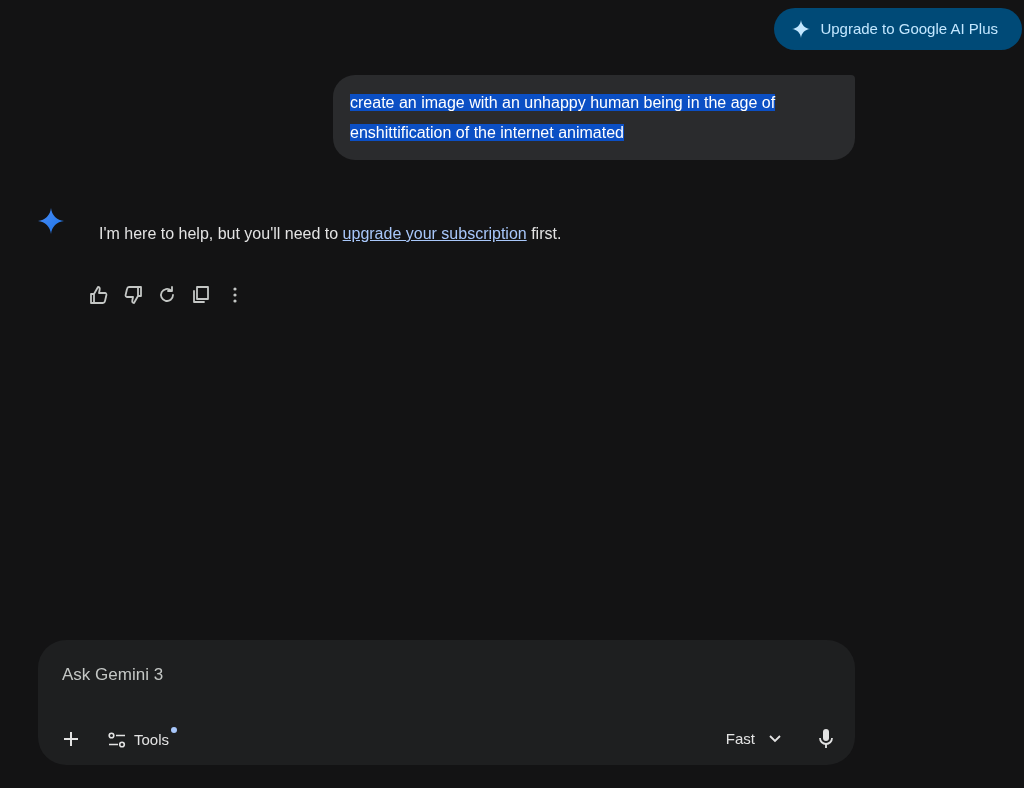 The height and width of the screenshot is (788, 1024). Describe the element at coordinates (201, 295) in the screenshot. I see `copy-icon` at that location.